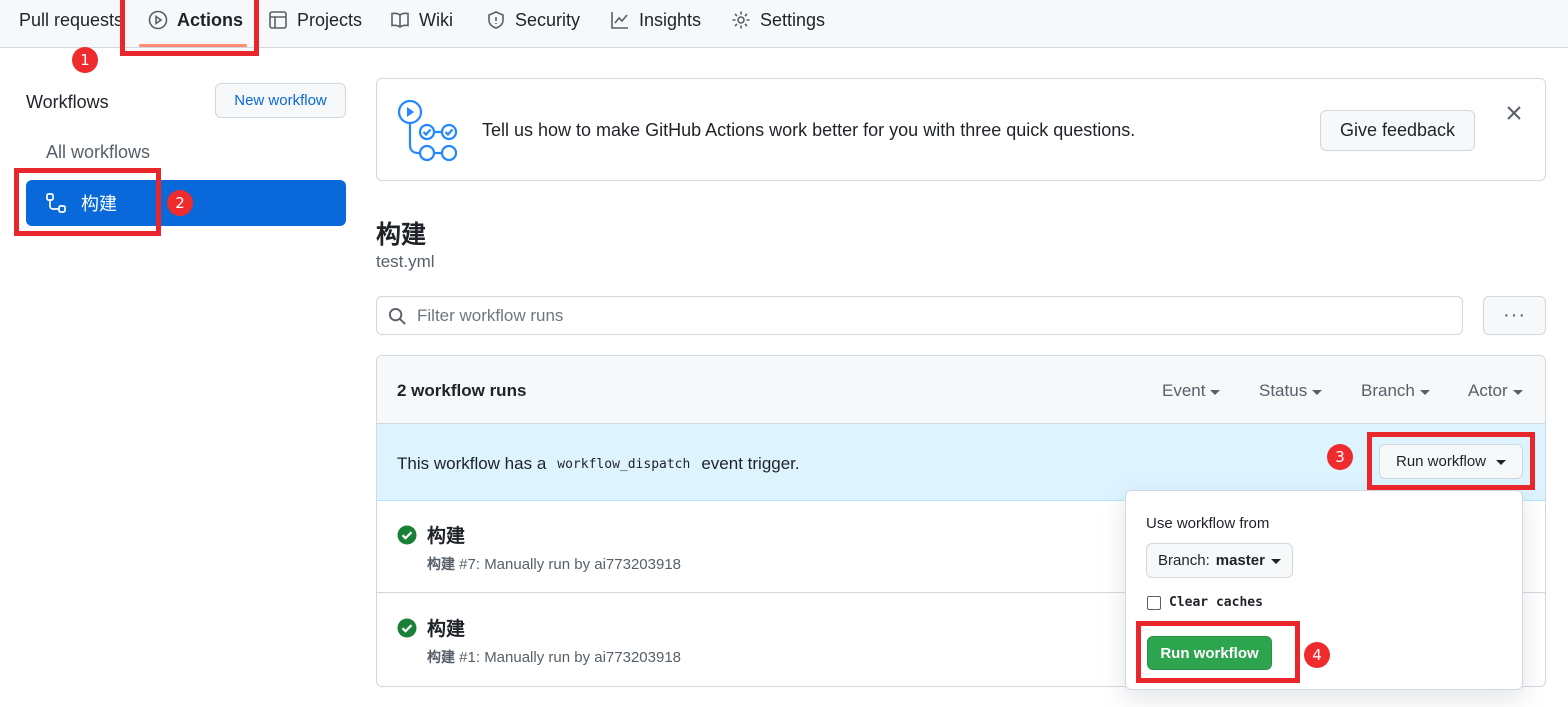 The image size is (1568, 707). Describe the element at coordinates (1184, 390) in the screenshot. I see `filter-label: Event` at that location.